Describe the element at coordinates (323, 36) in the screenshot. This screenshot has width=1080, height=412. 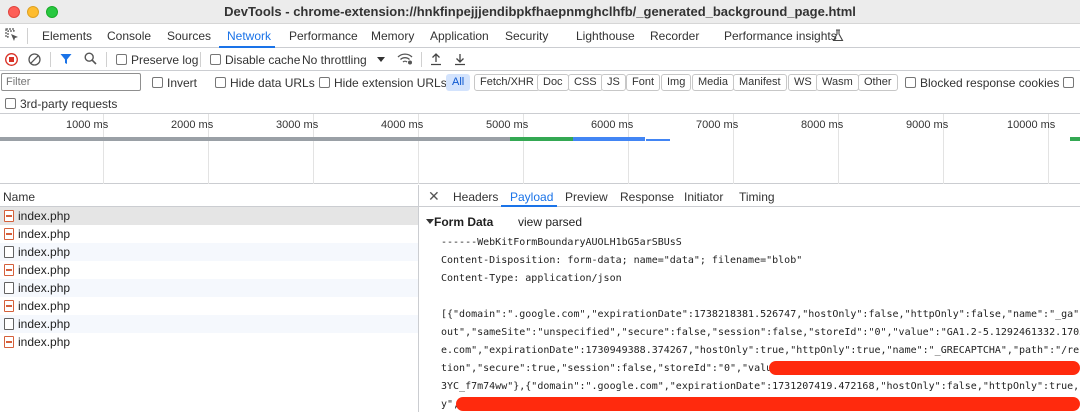
I see `tab-performance: Performance` at that location.